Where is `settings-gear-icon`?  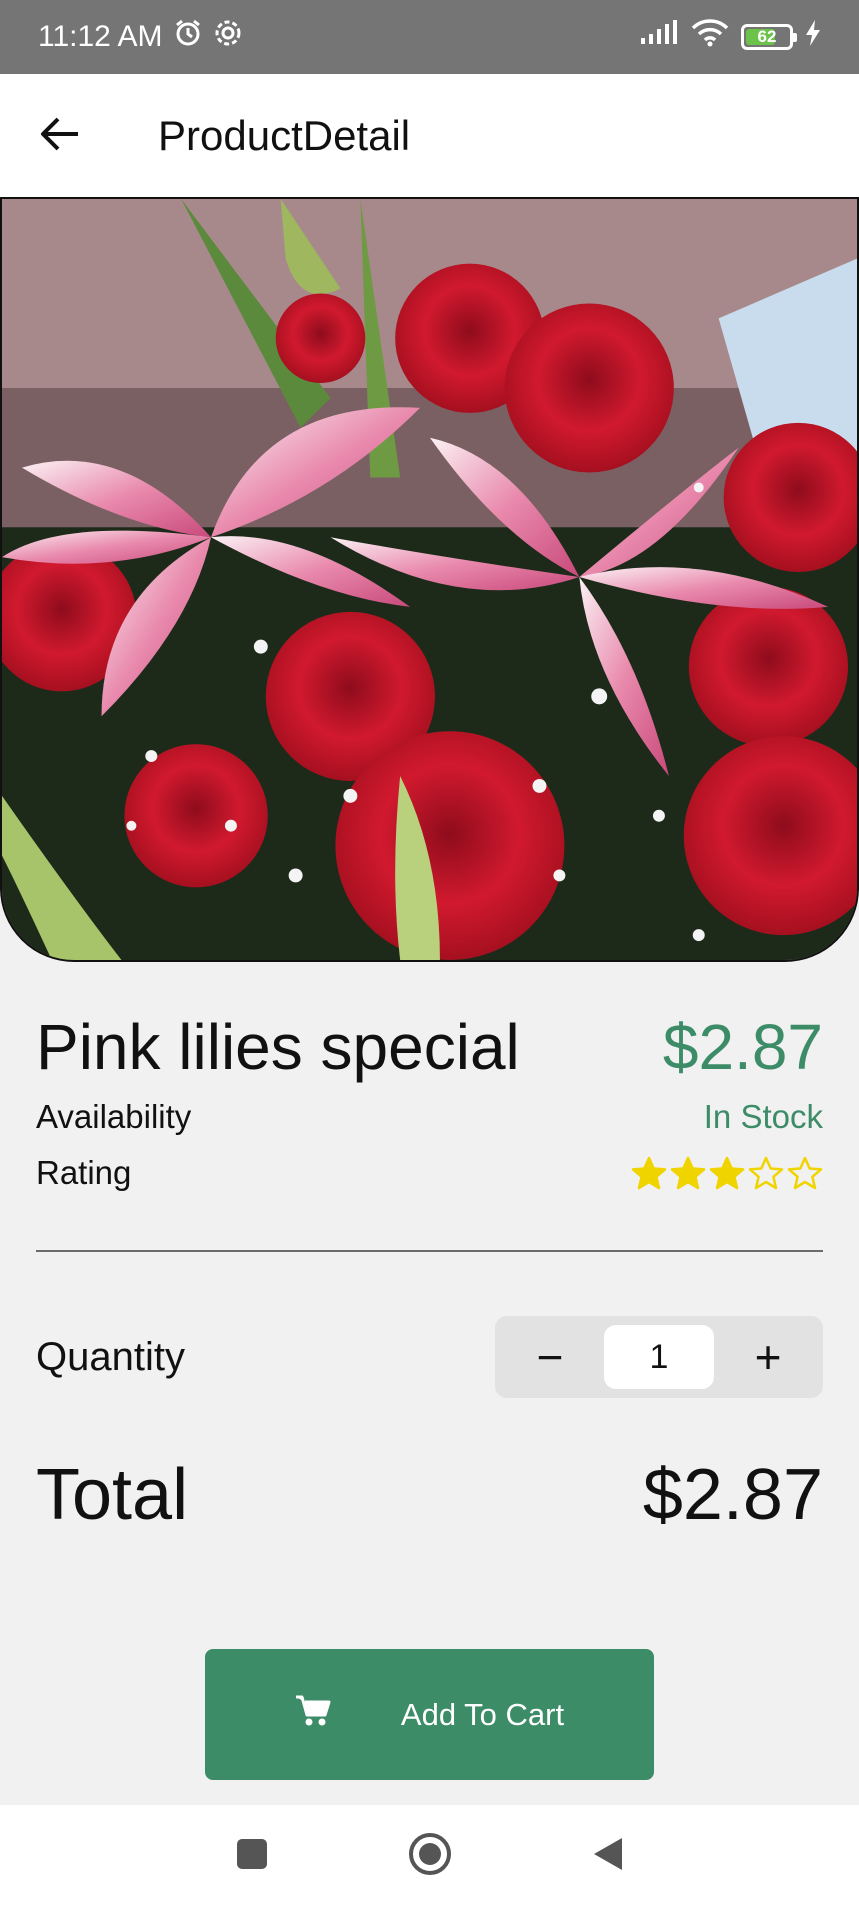
settings-gear-icon is located at coordinates (228, 37).